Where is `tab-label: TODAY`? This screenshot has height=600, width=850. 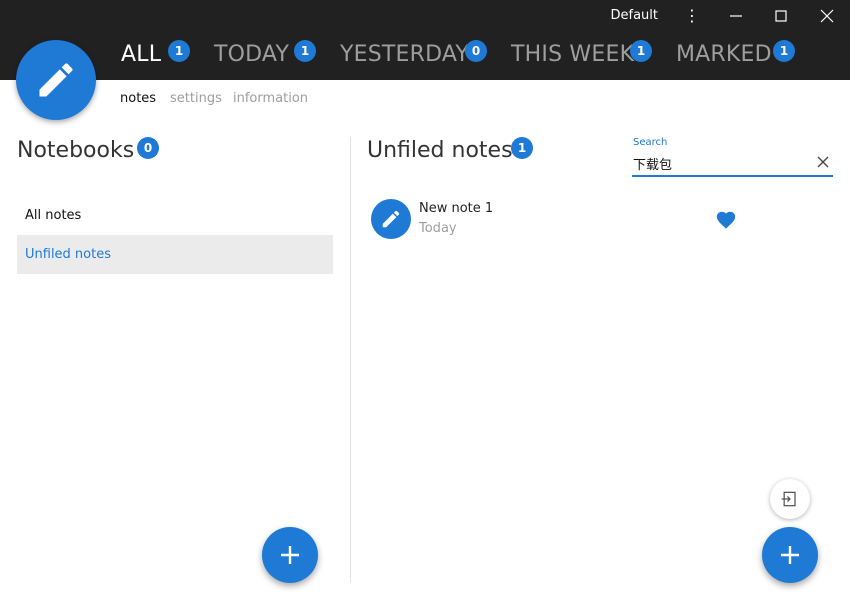
tab-label: TODAY is located at coordinates (252, 54).